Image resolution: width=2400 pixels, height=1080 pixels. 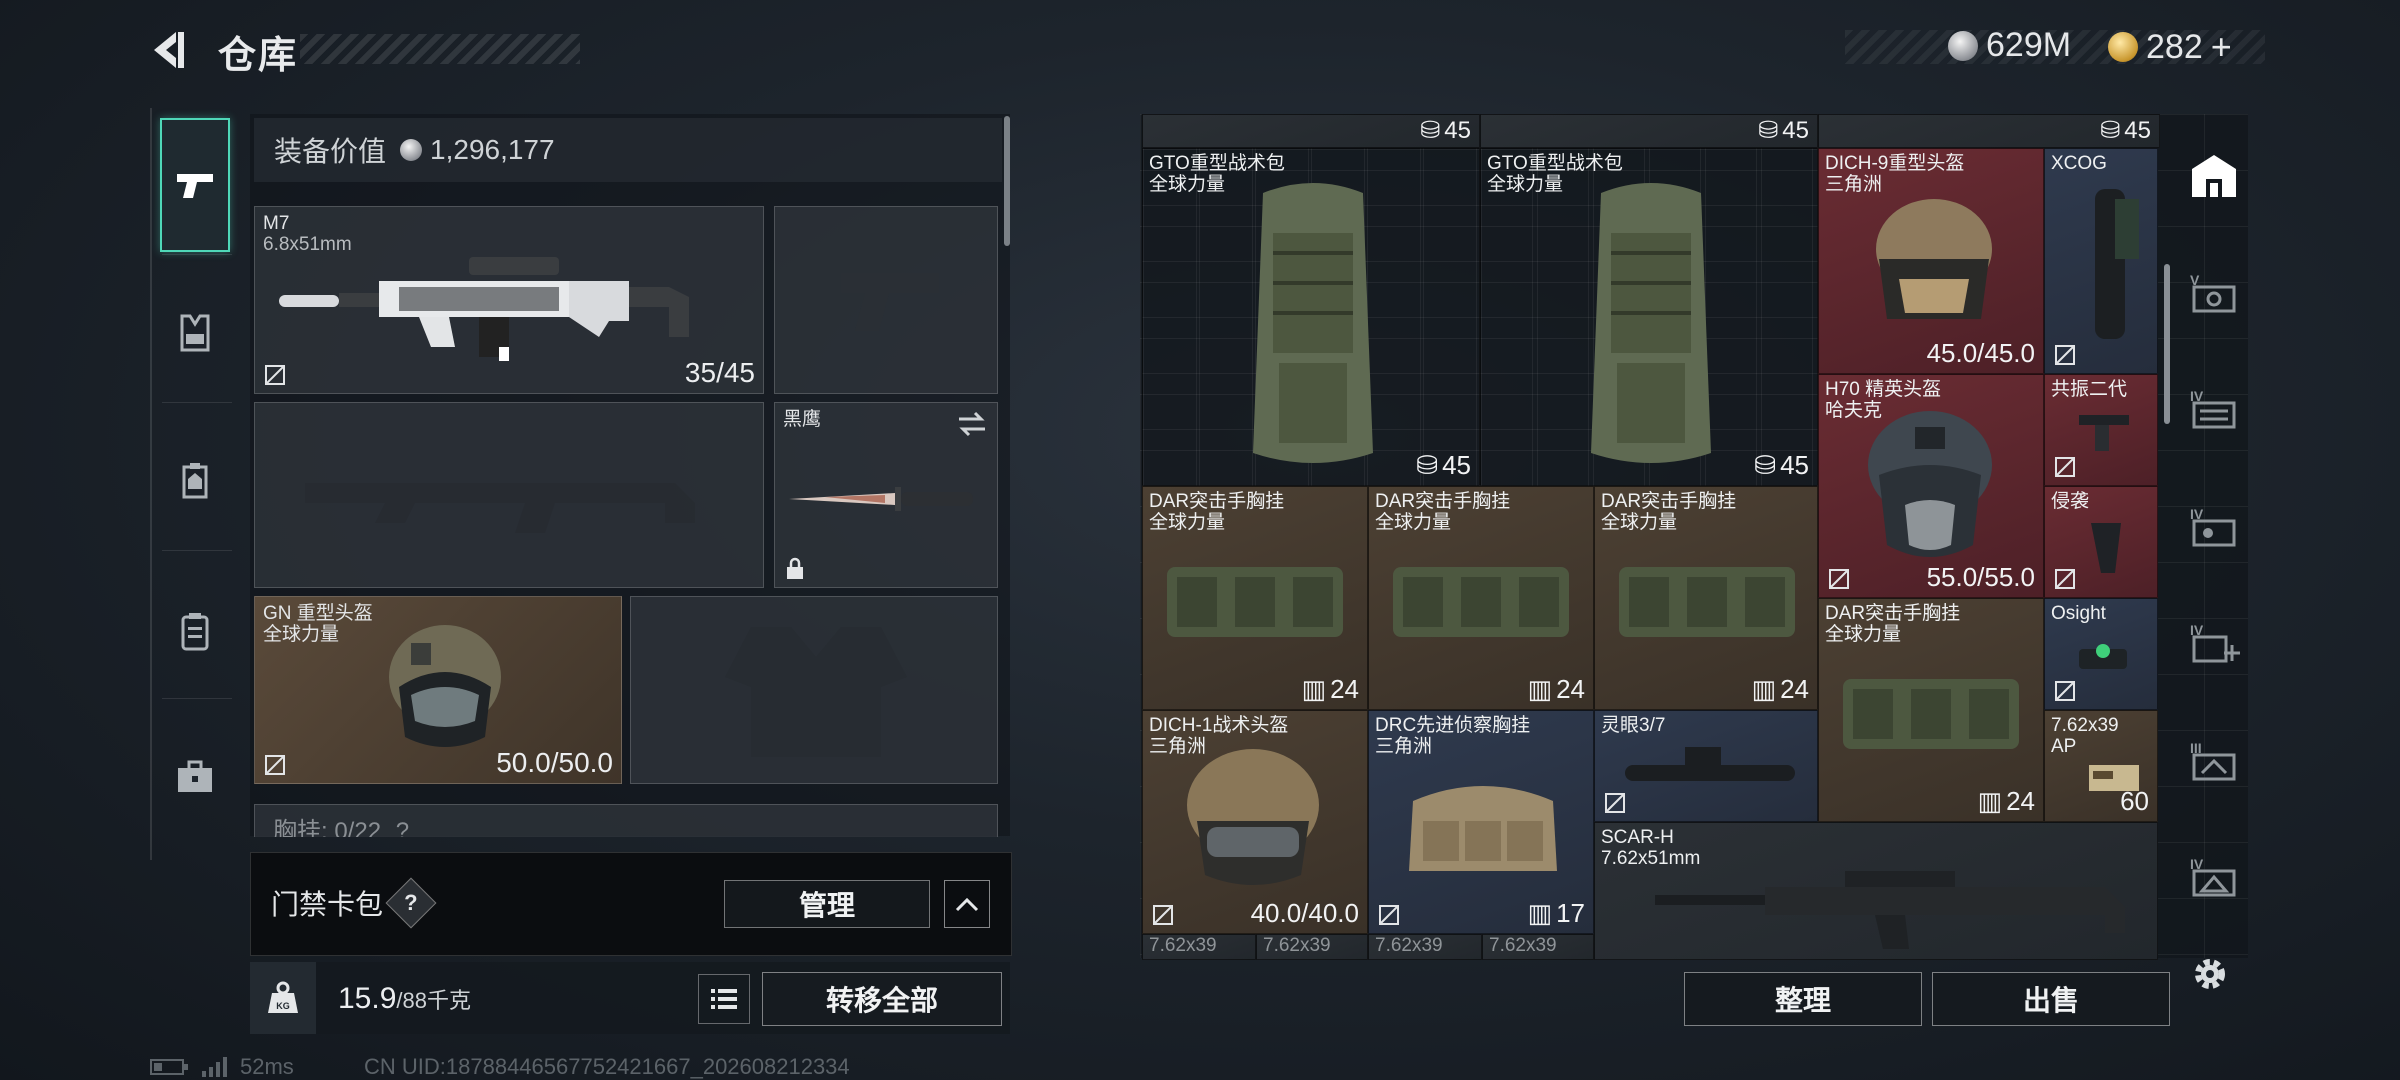 I want to click on backpack-image, so click(x=1651, y=323).